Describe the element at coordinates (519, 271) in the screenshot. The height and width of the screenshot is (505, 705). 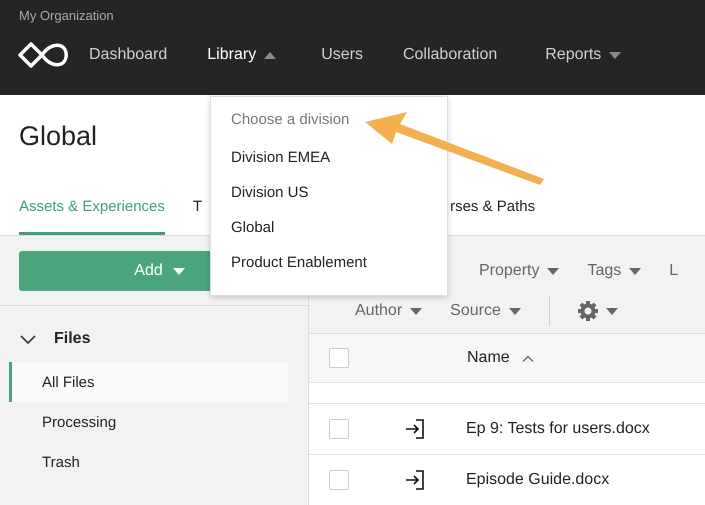
I see `filter-dropdown: Property` at that location.